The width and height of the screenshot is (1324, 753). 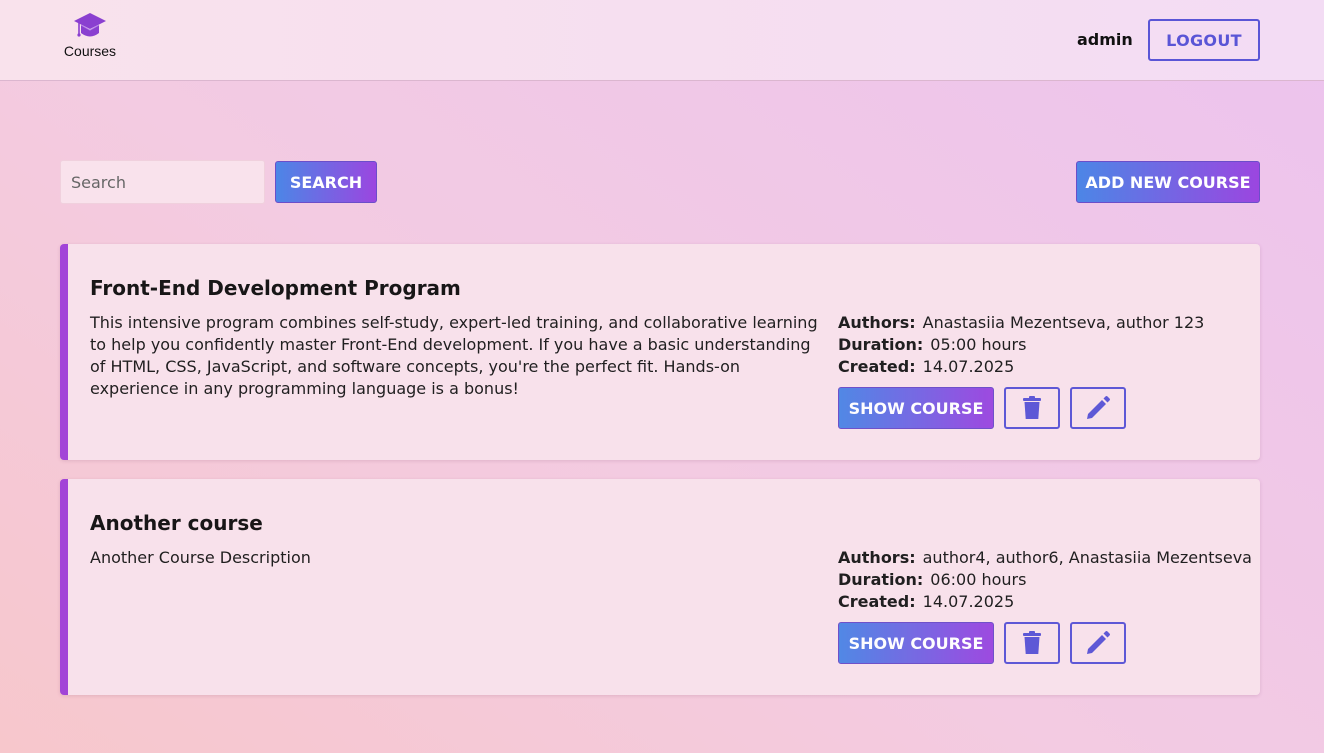 I want to click on duration-value: 05:00 hours, so click(x=978, y=344).